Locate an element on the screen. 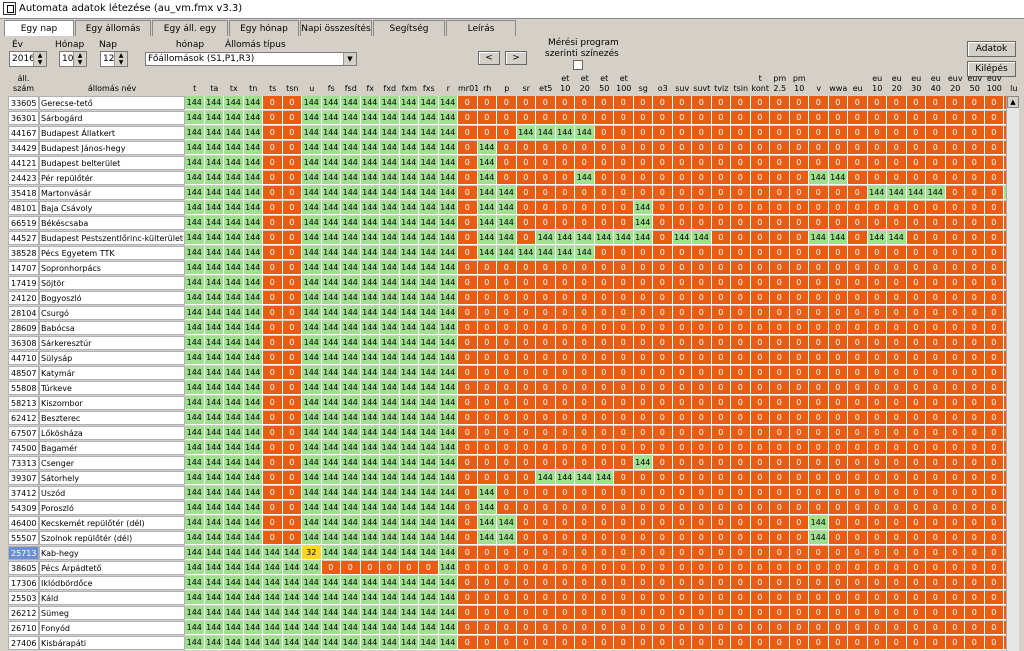 The width and height of the screenshot is (1024, 651). station-name: Sümeg is located at coordinates (112, 613).